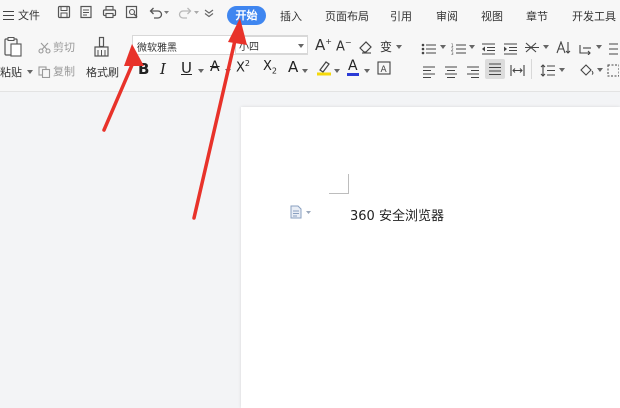 Image resolution: width=620 pixels, height=408 pixels. I want to click on tab-page-layout: 页面布局, so click(347, 16).